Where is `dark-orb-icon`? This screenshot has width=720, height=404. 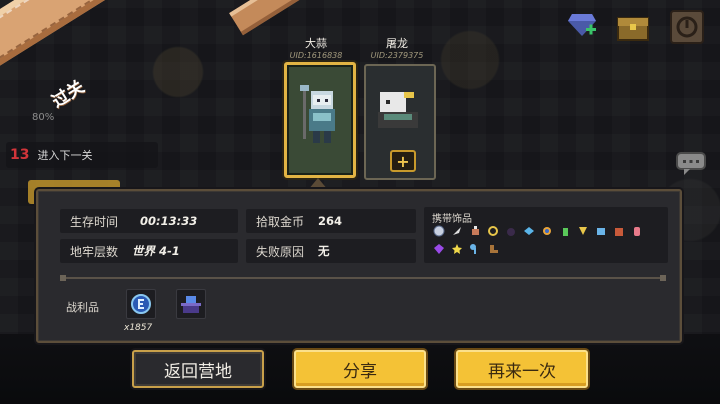 dark-orb-icon is located at coordinates (511, 231).